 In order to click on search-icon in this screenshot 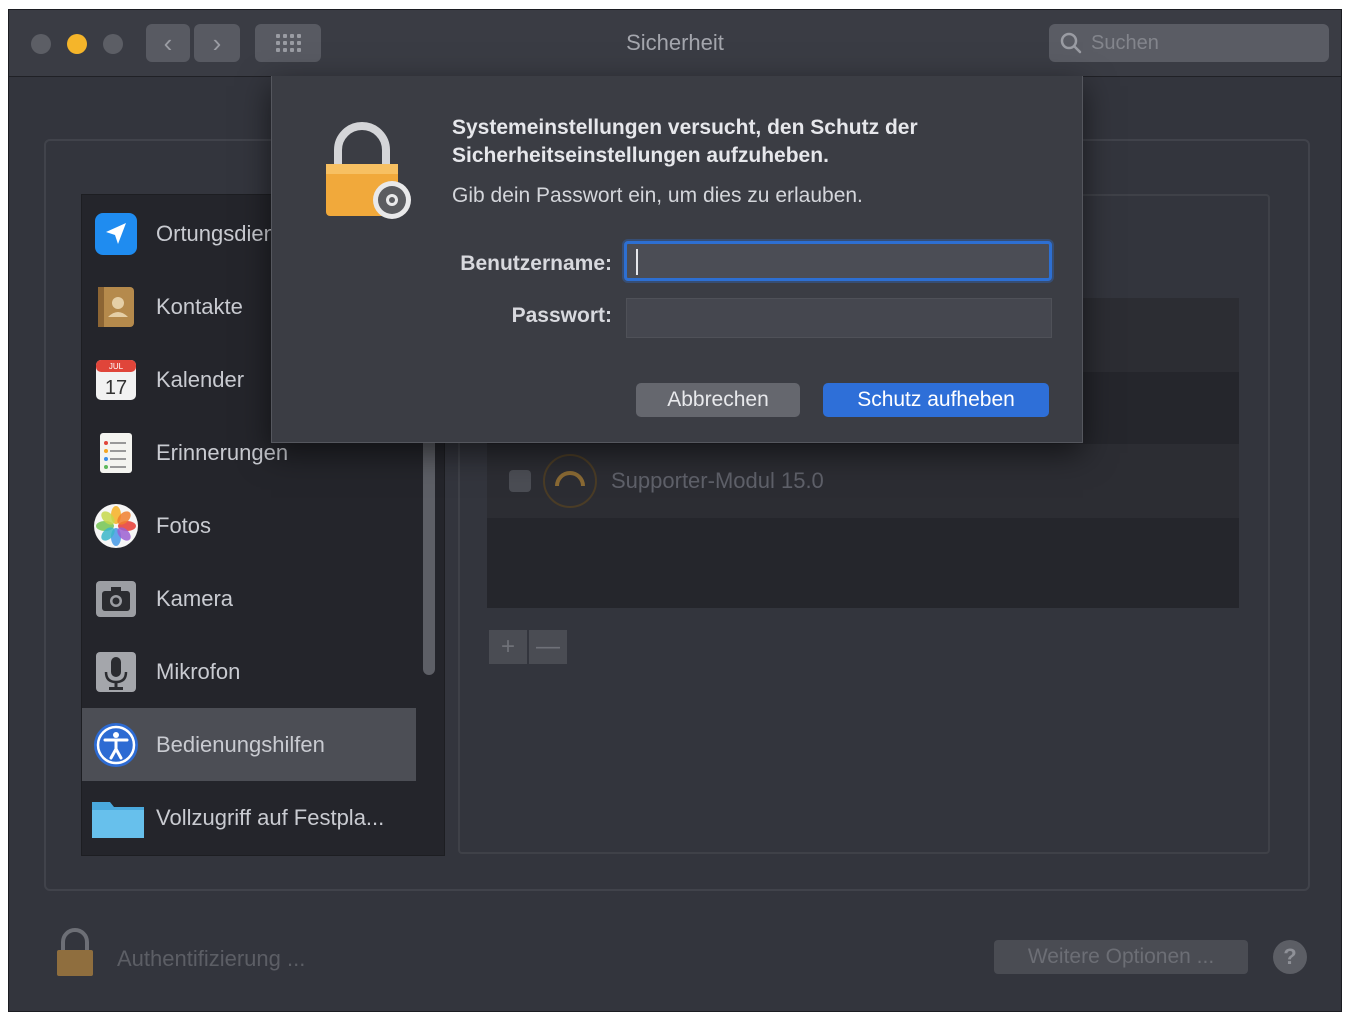, I will do `click(1071, 43)`.